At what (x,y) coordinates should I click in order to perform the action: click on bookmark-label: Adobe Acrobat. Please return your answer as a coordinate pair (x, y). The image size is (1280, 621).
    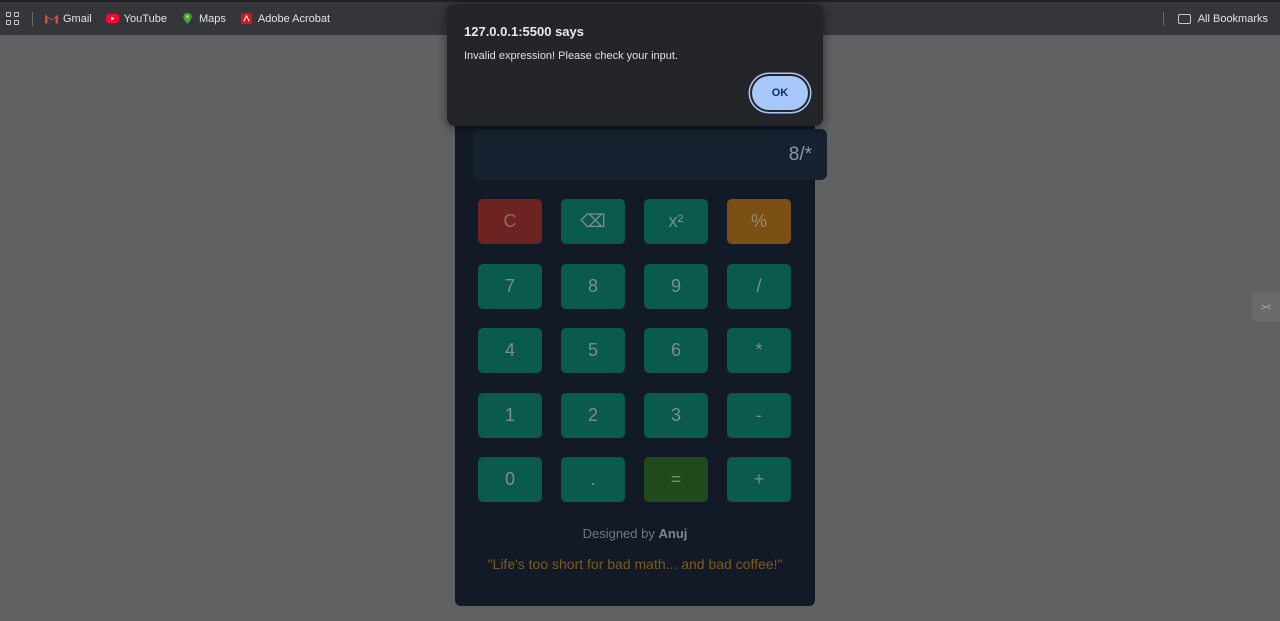
    Looking at the image, I should click on (294, 18).